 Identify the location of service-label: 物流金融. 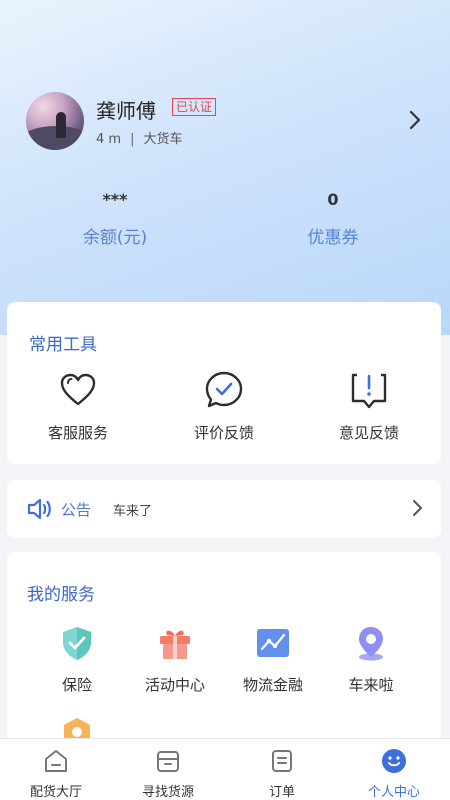
(272, 685).